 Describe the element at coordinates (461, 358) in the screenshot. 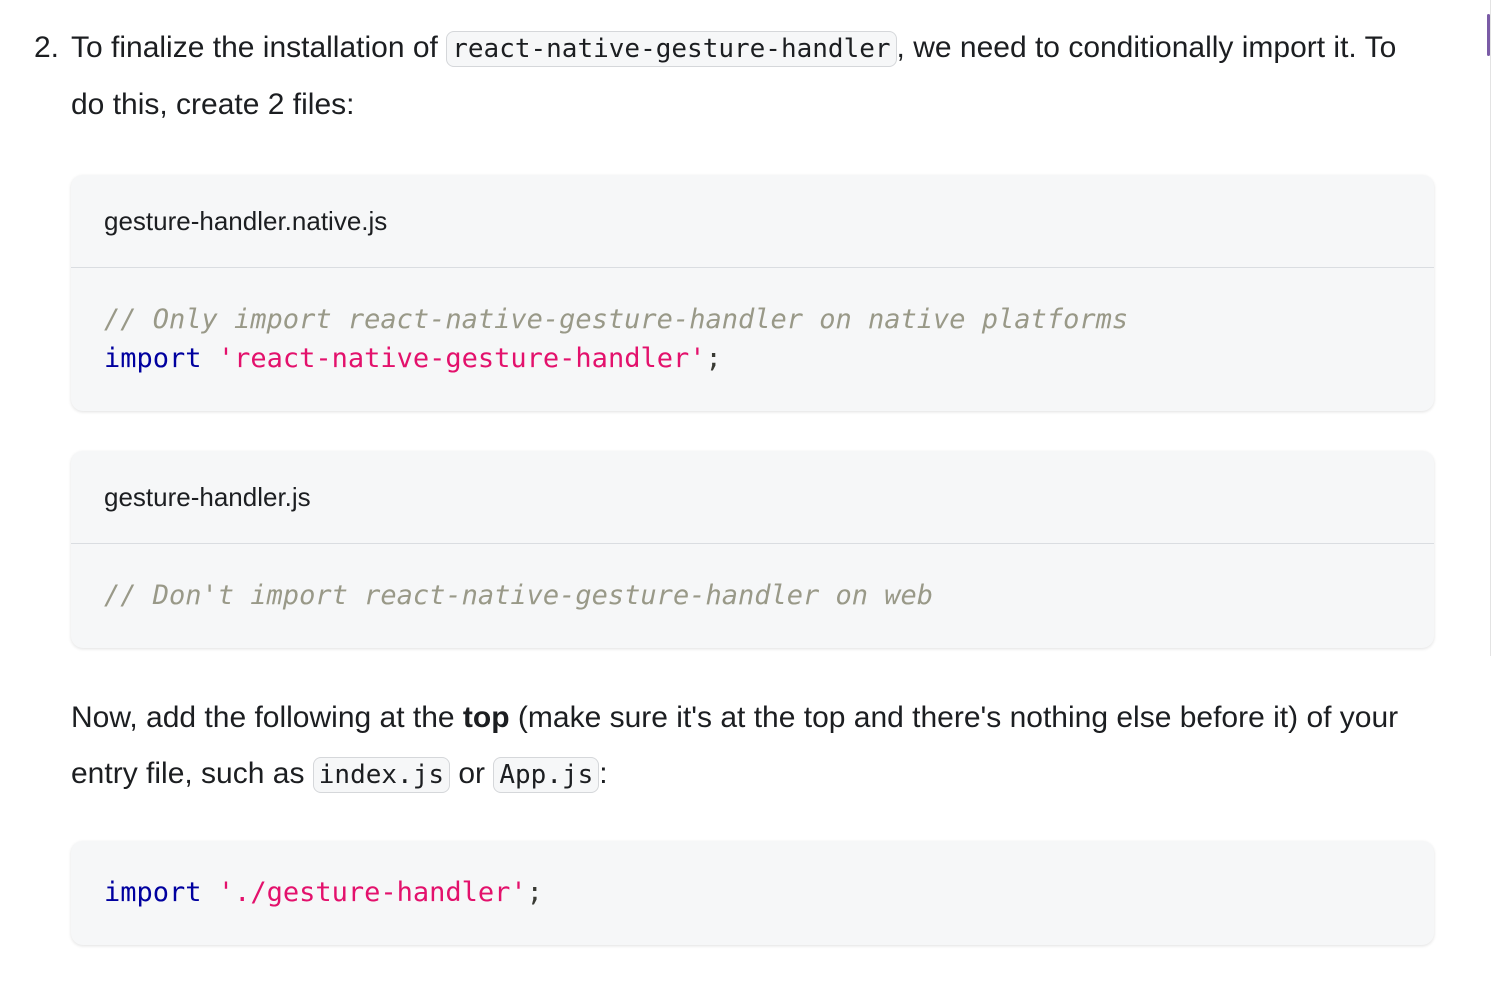

I see `code-string: 'react-native-gesture-handler'` at that location.